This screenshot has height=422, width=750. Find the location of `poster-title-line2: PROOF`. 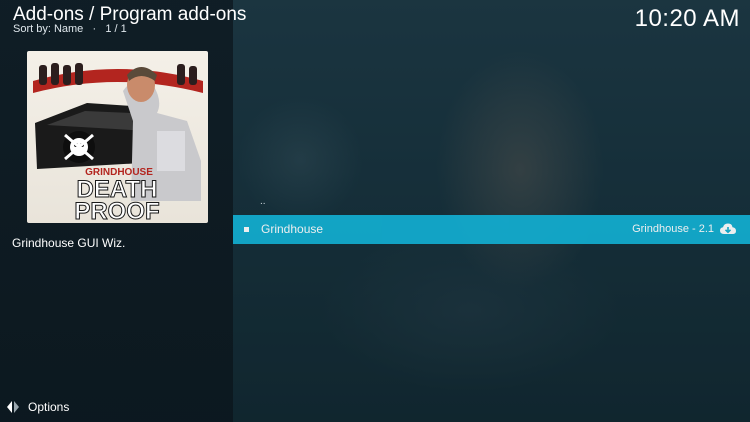

poster-title-line2: PROOF is located at coordinates (116, 210).